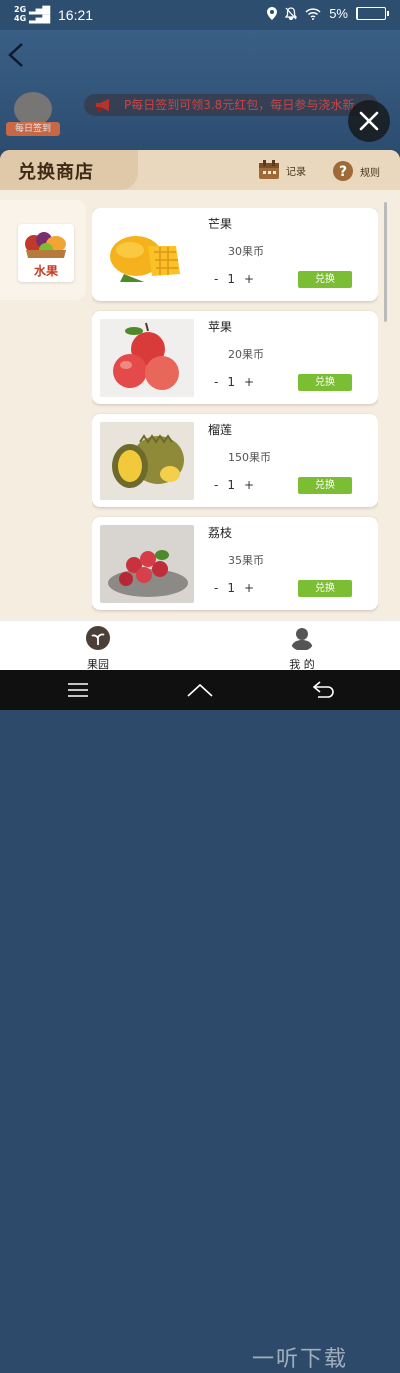 This screenshot has height=1373, width=400. I want to click on question-icon: ?, so click(343, 171).